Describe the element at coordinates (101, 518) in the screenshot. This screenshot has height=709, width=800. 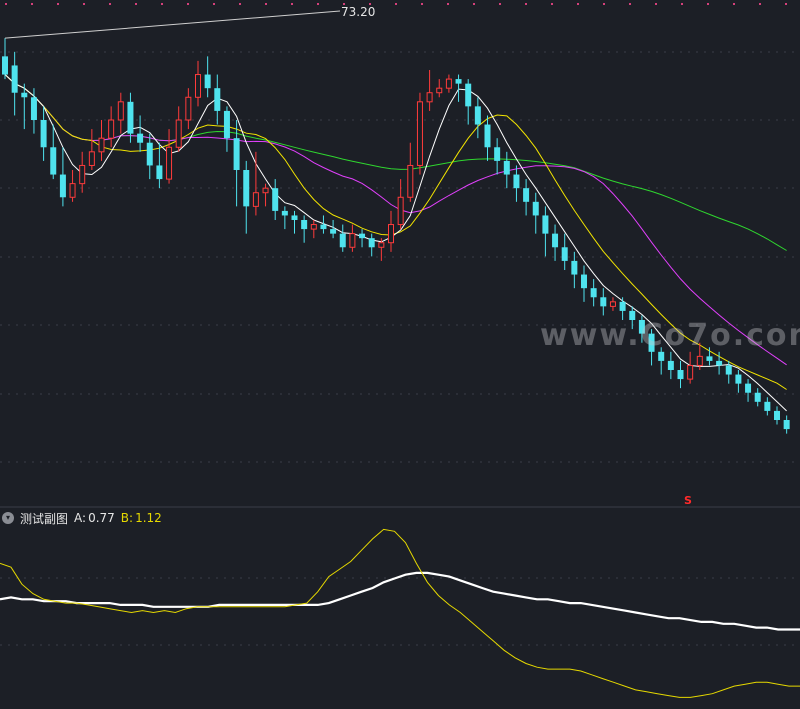
I see `indicator-a-value: 0.77` at that location.